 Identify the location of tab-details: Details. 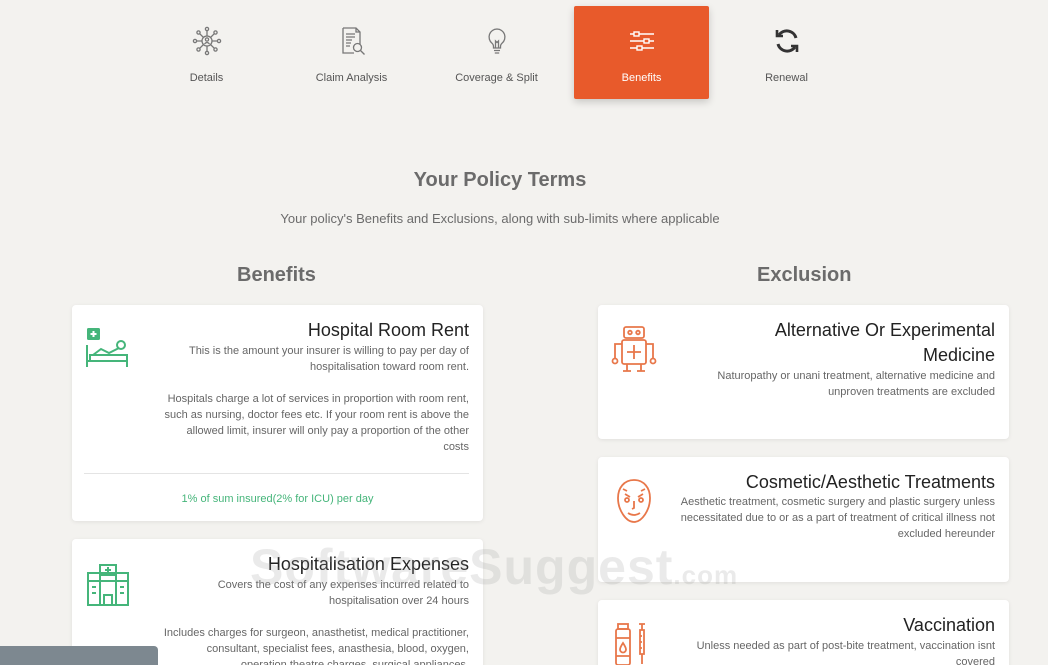
(206, 52).